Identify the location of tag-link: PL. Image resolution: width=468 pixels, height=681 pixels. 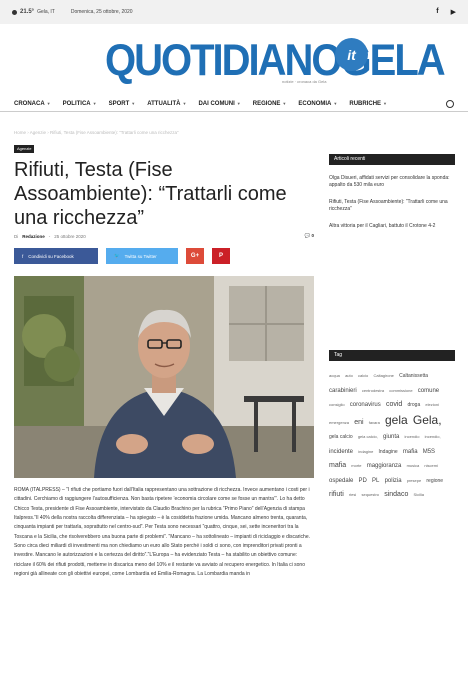
(375, 481).